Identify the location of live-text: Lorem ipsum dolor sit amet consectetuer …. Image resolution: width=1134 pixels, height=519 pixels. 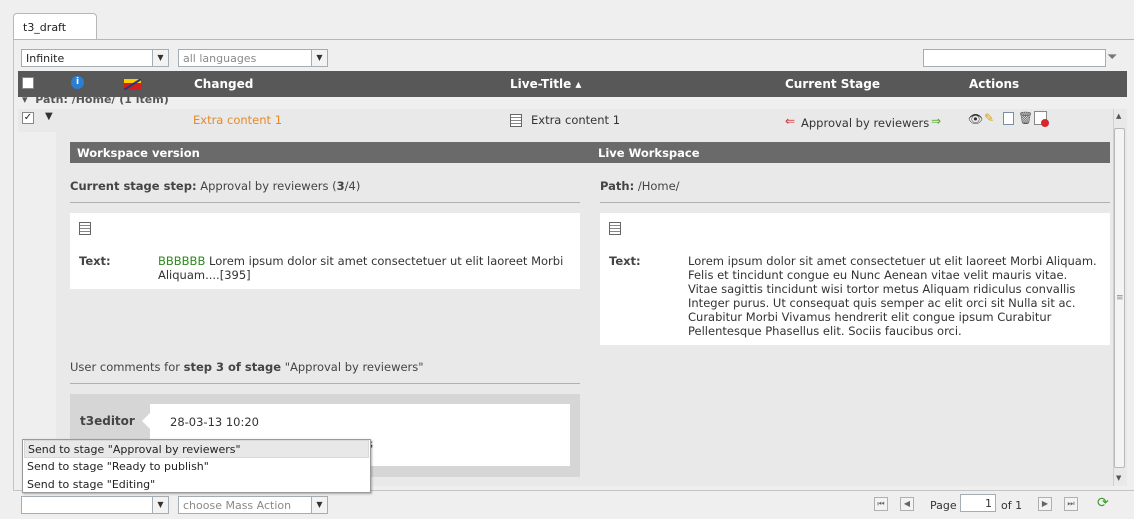
(892, 296).